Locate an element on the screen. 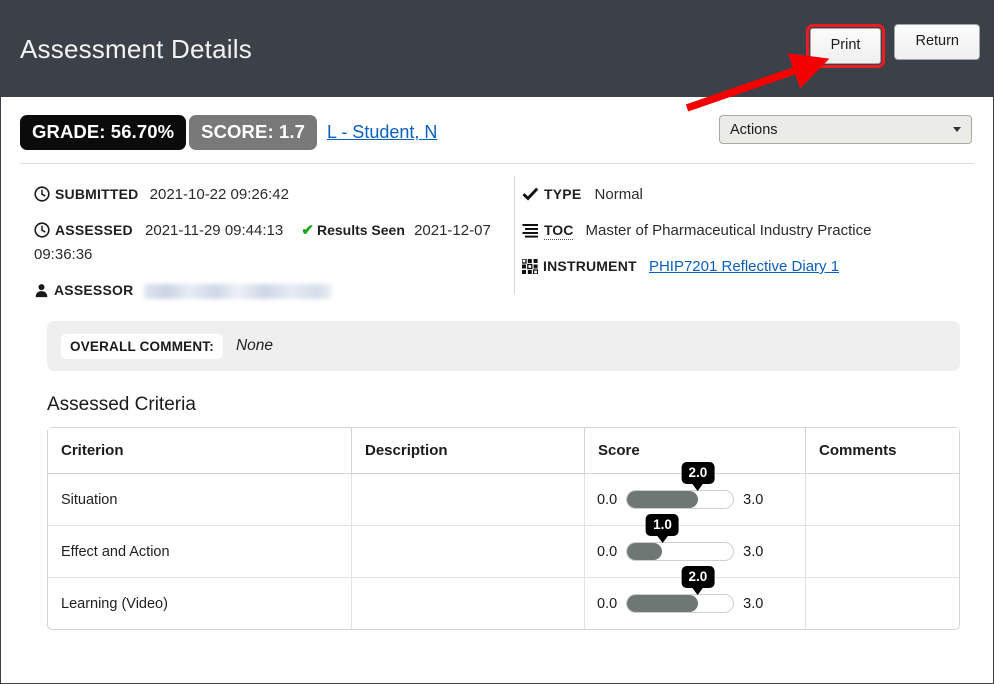 This screenshot has width=994, height=684. print-button: Print is located at coordinates (845, 46).